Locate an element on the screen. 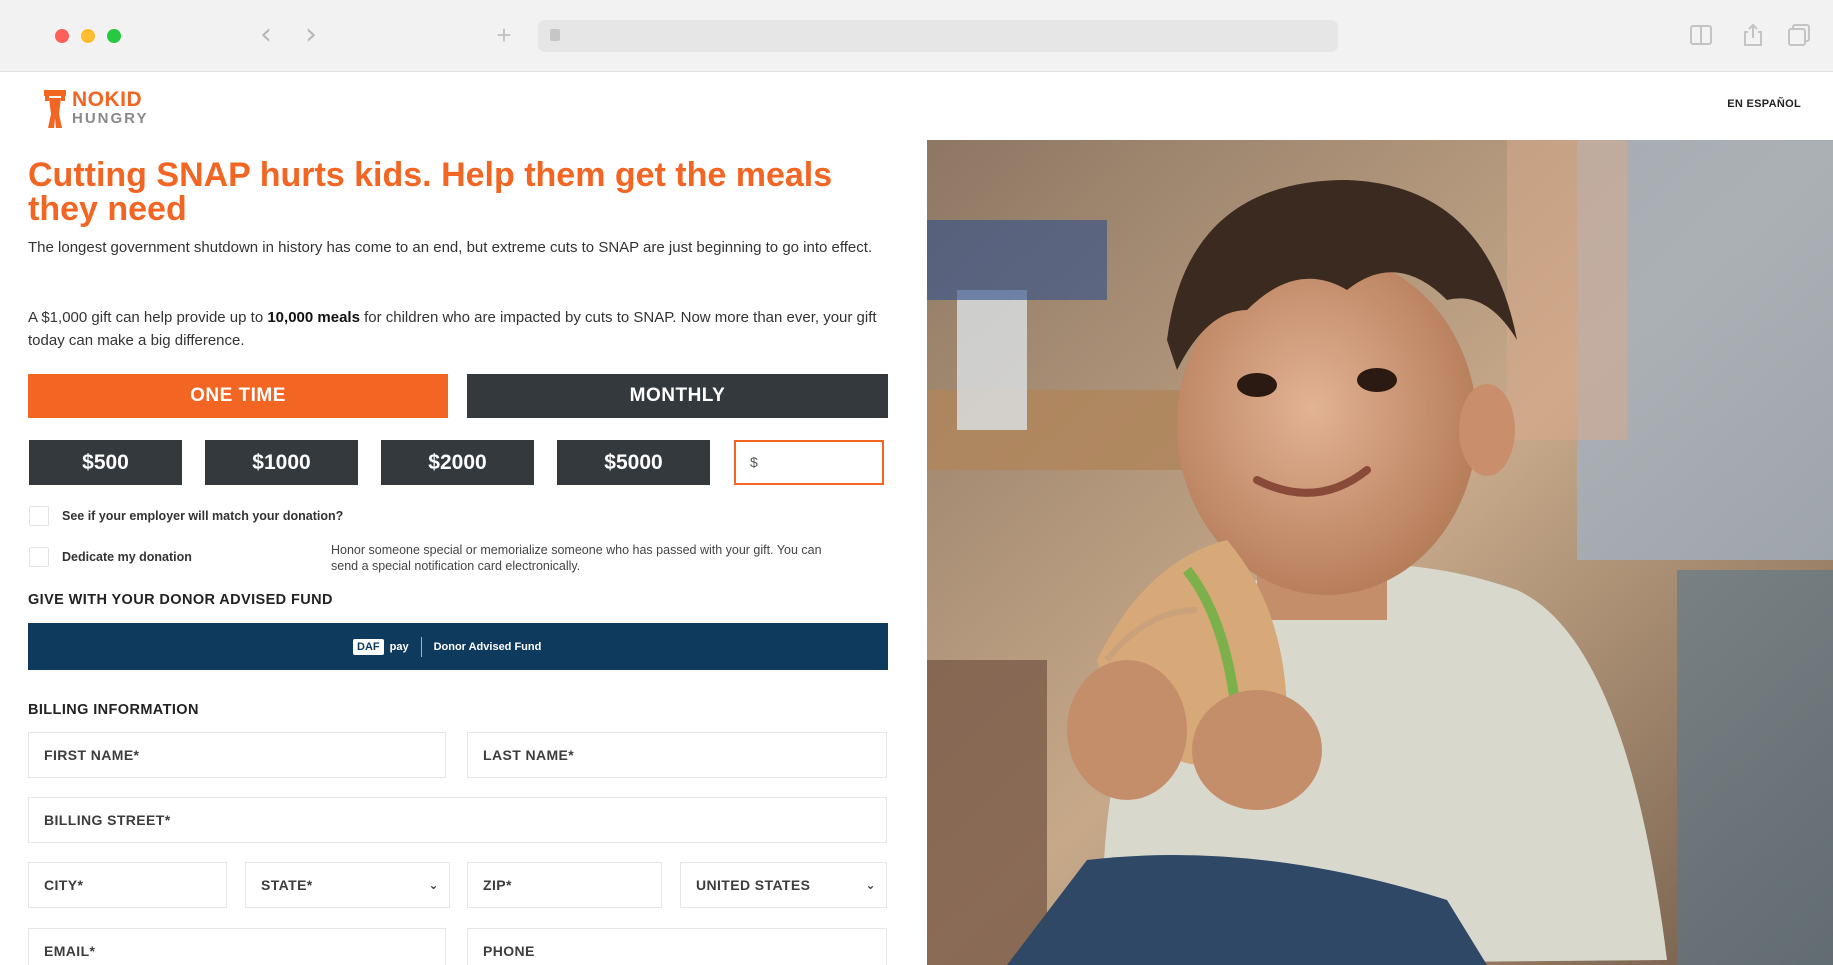  amount-1000-button: $1000 is located at coordinates (281, 462).